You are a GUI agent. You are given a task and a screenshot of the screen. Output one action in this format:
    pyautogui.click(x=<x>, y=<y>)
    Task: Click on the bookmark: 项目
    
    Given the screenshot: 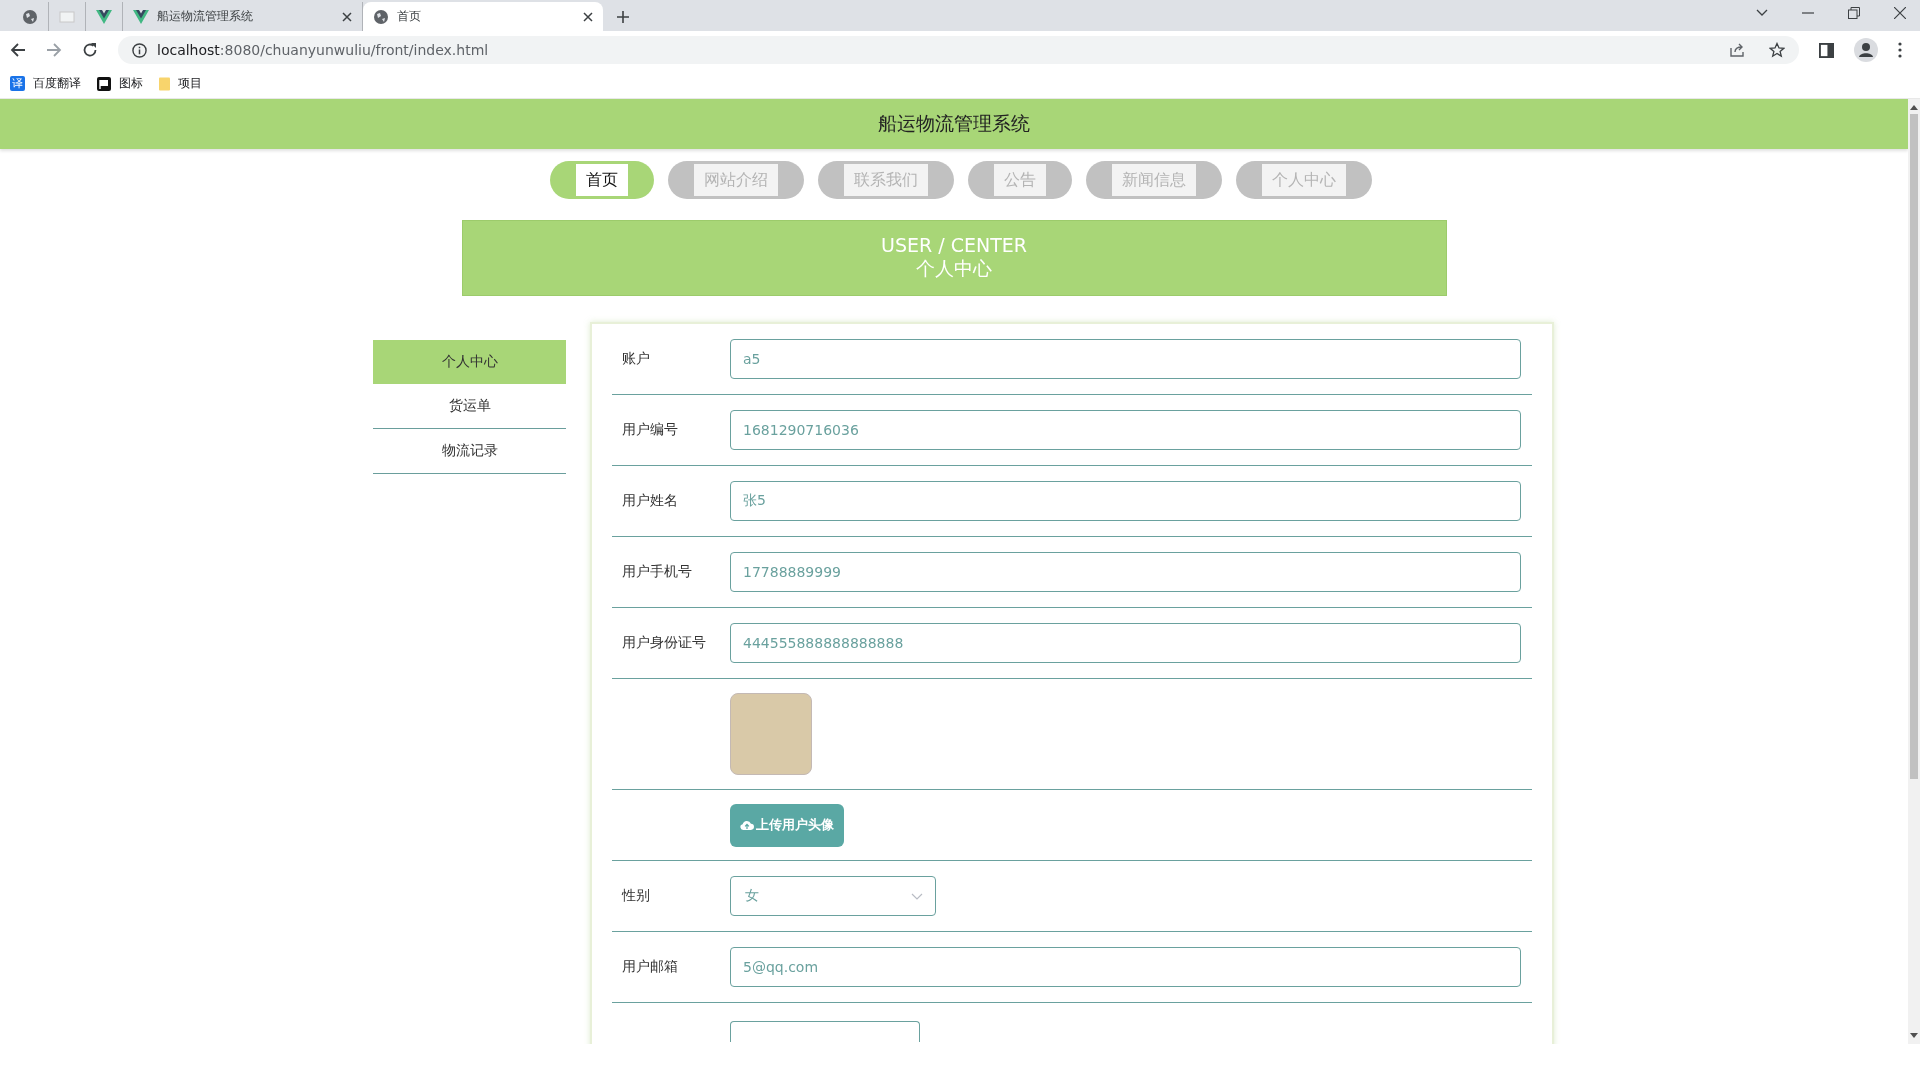 What is the action you would take?
    pyautogui.click(x=180, y=83)
    